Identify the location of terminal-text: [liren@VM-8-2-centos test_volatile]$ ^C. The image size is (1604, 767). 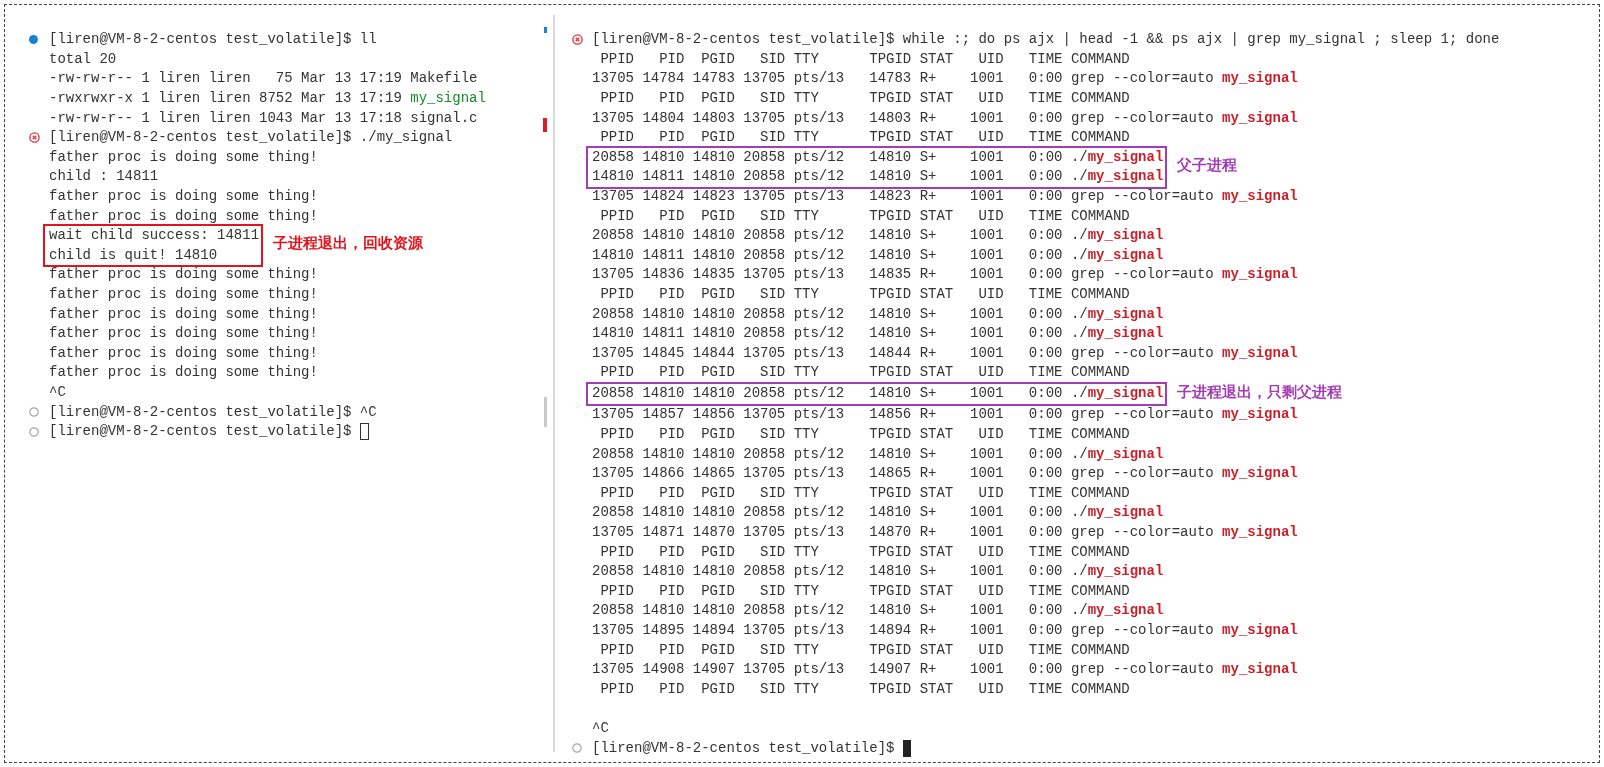
(213, 412).